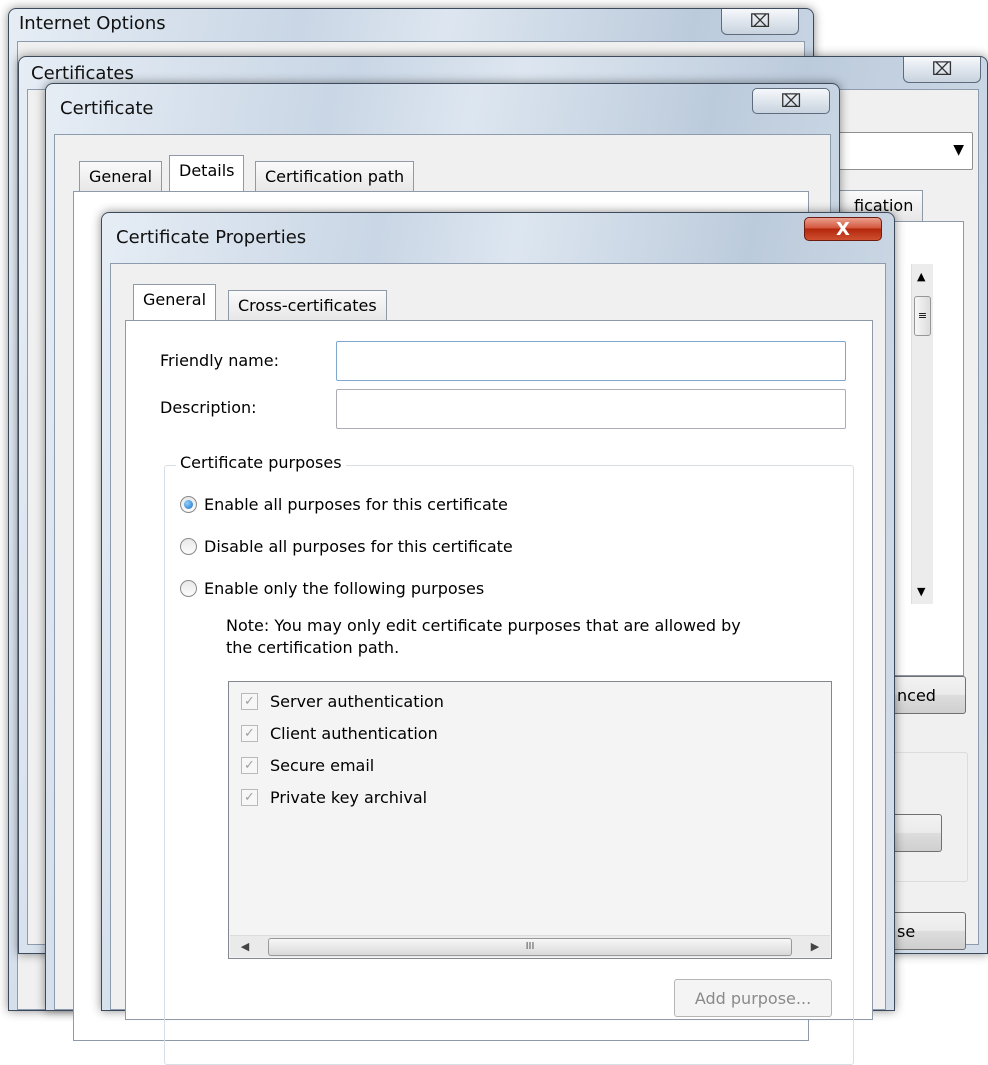 The width and height of the screenshot is (988, 1065). Describe the element at coordinates (219, 360) in the screenshot. I see `friendly-name-label: Friendly name:` at that location.